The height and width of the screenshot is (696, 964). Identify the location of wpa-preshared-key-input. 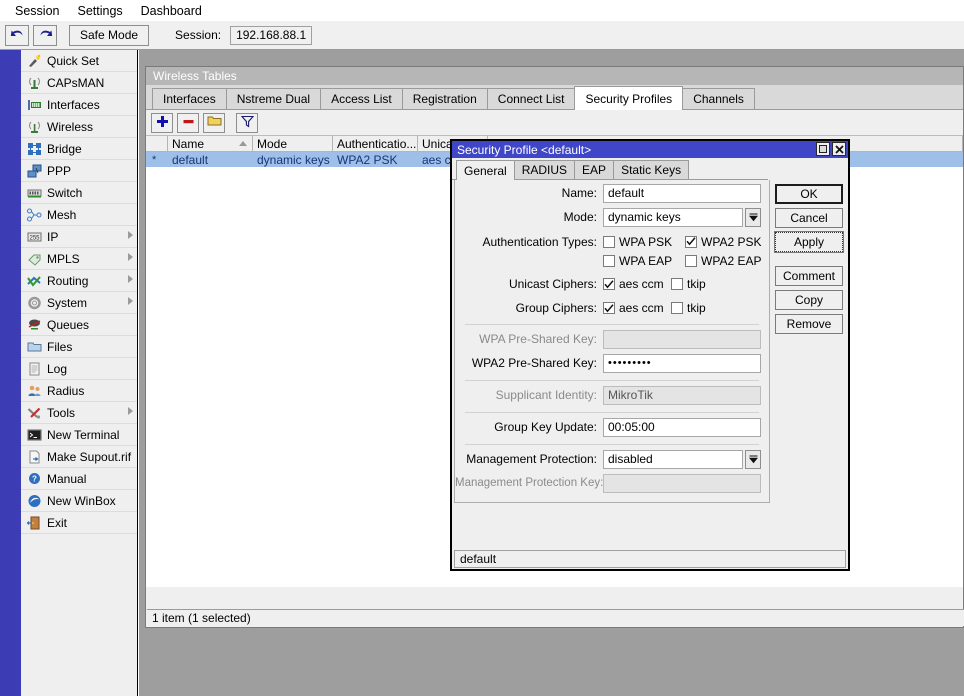
(682, 339).